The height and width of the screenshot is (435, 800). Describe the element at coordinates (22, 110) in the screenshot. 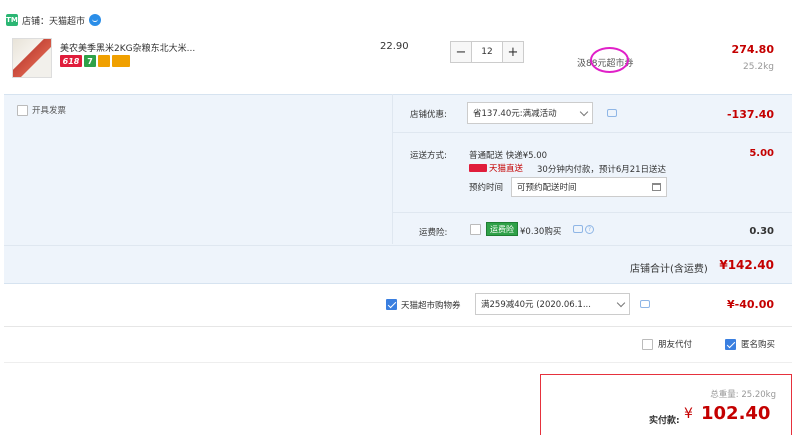

I see `invoice-checkbox` at that location.